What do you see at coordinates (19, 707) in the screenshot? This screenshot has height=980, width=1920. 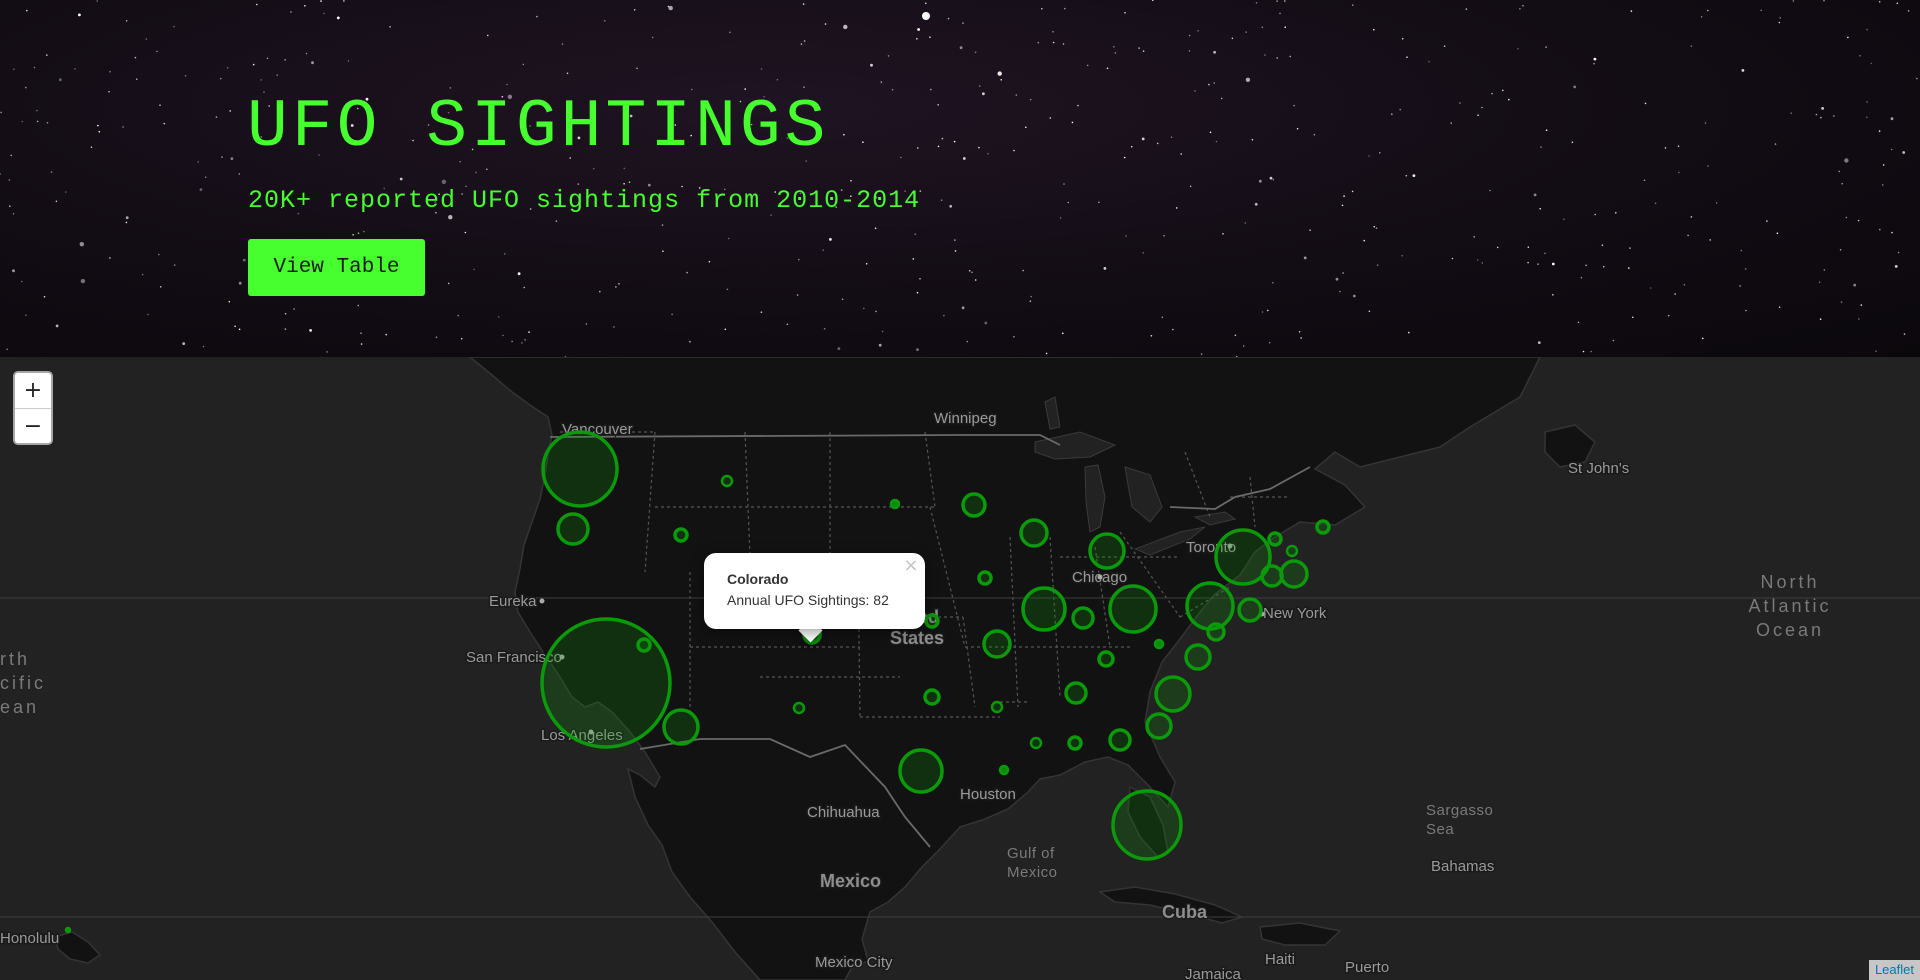 I see `water-label: ean` at bounding box center [19, 707].